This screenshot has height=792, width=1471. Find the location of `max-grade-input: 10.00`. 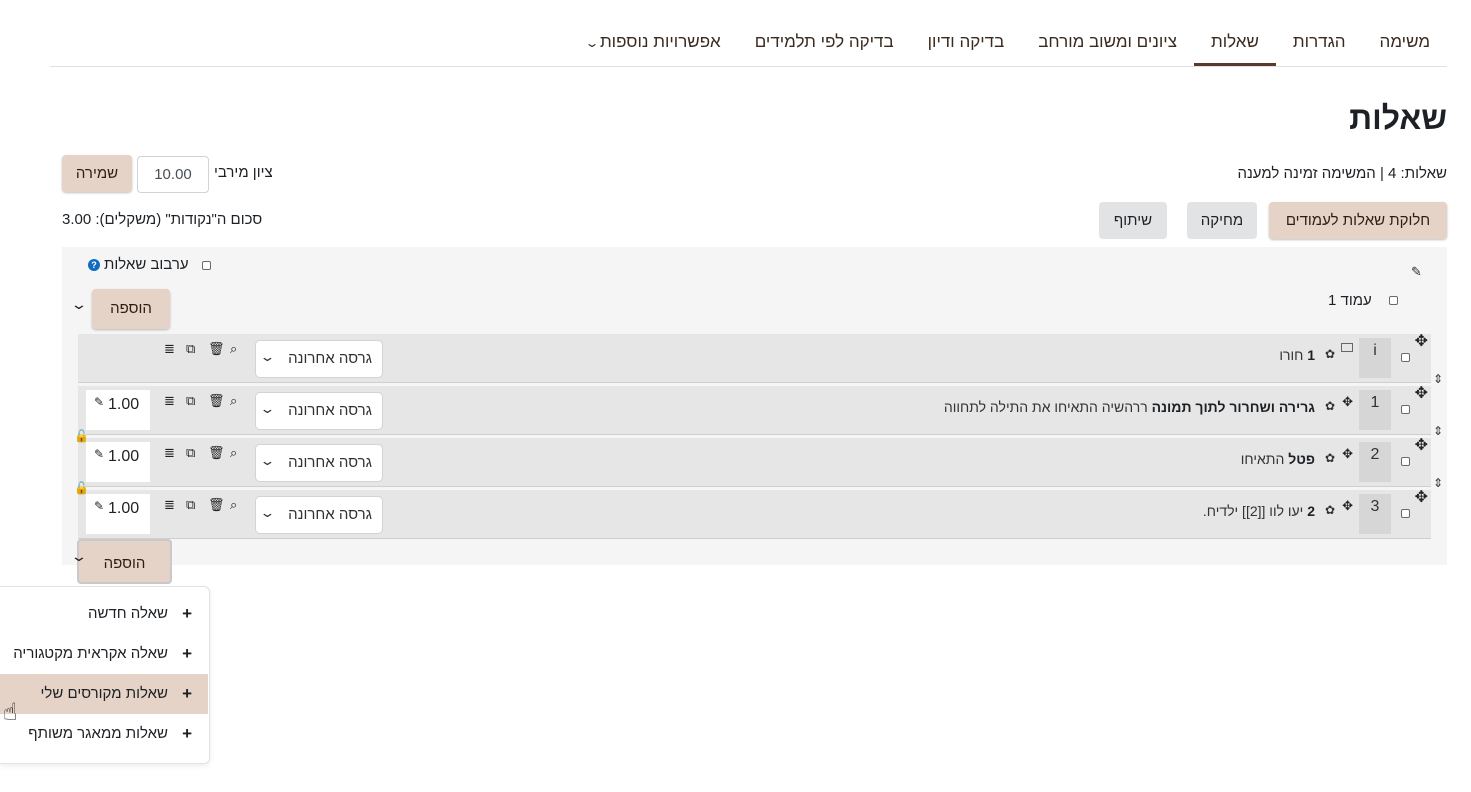

max-grade-input: 10.00 is located at coordinates (173, 174).